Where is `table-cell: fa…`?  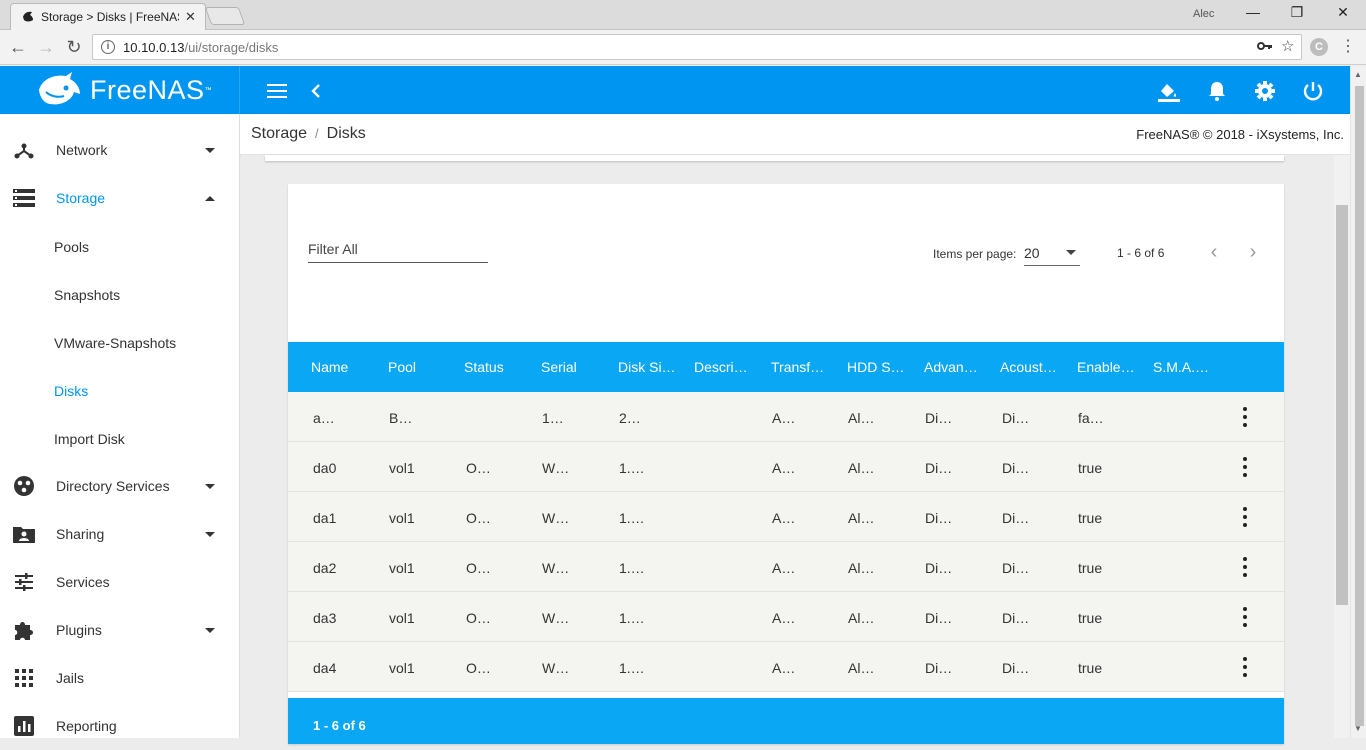 table-cell: fa… is located at coordinates (1091, 418).